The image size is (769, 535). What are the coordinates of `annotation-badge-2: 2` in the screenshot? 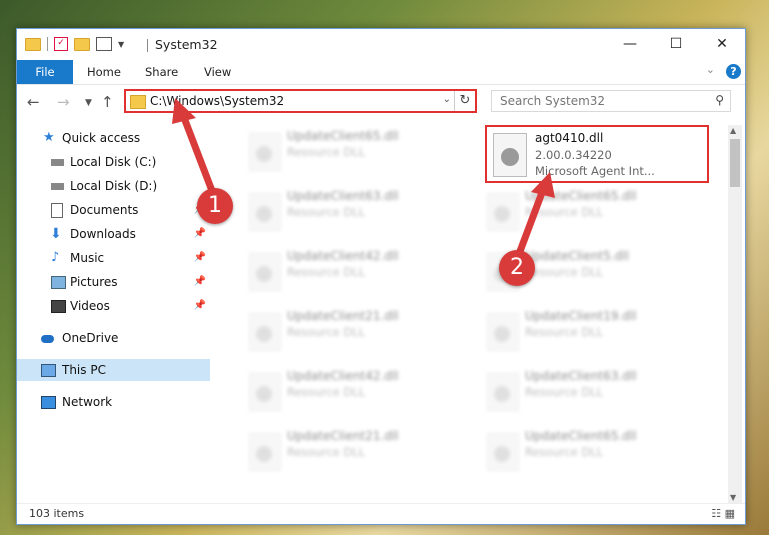 It's located at (517, 268).